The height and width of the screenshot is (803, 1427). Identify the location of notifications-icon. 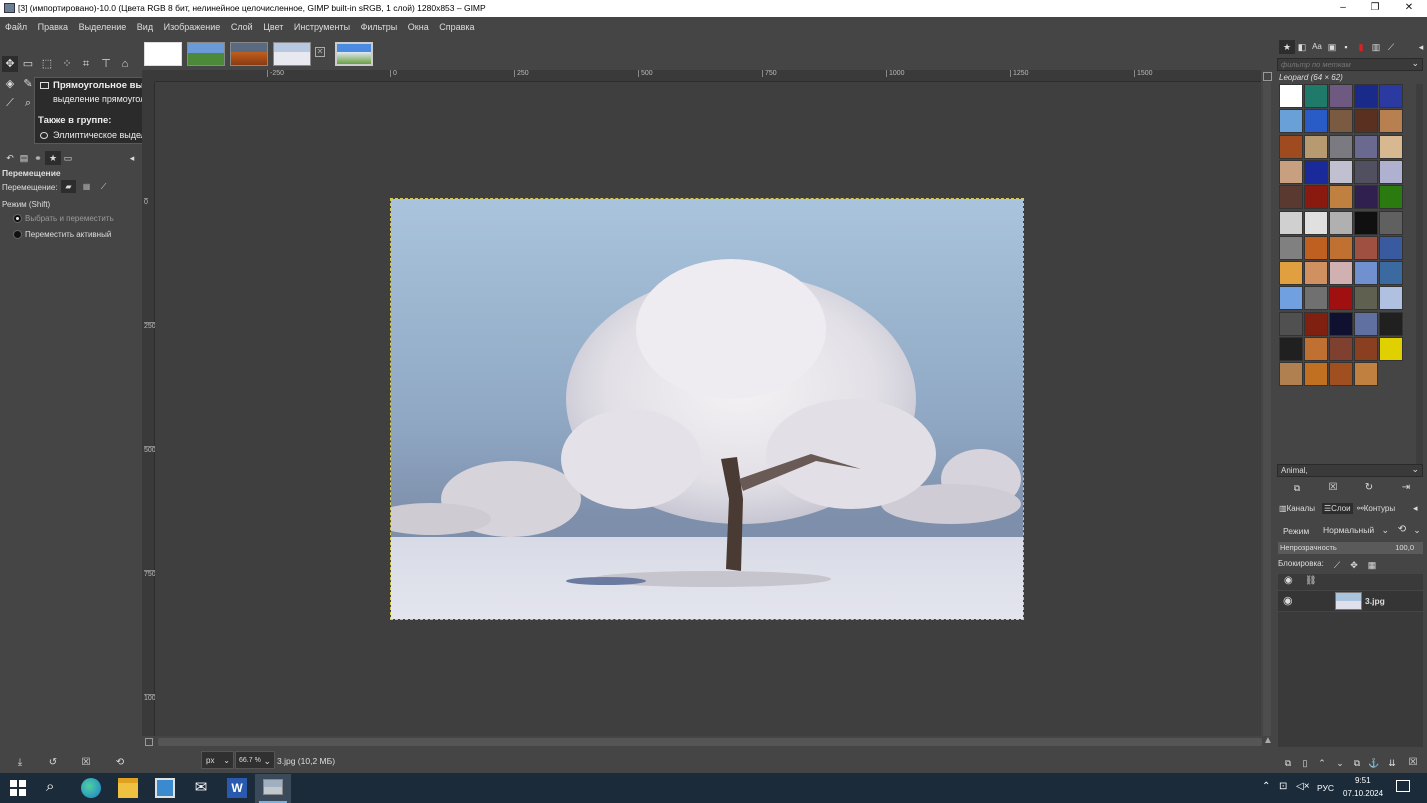
(1403, 786).